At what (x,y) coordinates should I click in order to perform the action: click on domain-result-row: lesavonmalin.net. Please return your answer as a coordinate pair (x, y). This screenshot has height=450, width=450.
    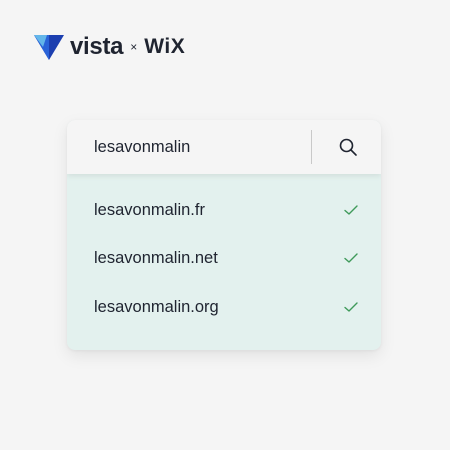
    Looking at the image, I should click on (224, 258).